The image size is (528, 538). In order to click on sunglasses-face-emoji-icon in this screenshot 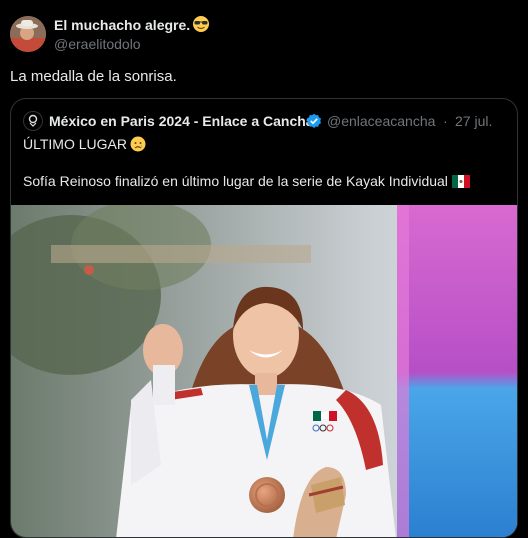, I will do `click(201, 26)`.